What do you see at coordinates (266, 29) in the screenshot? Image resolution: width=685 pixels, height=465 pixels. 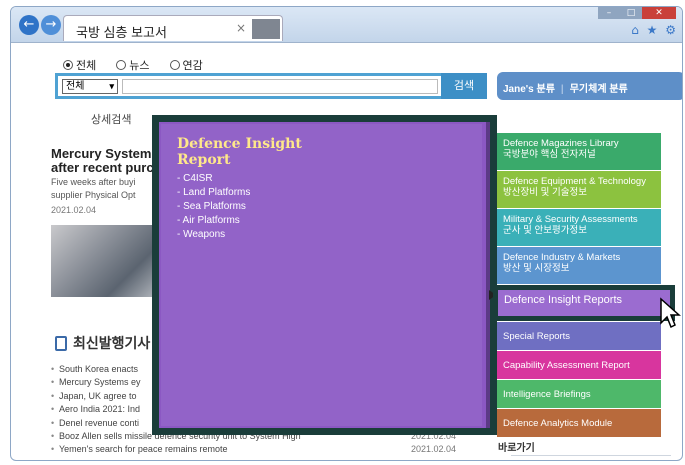 I see `new-tab-area` at bounding box center [266, 29].